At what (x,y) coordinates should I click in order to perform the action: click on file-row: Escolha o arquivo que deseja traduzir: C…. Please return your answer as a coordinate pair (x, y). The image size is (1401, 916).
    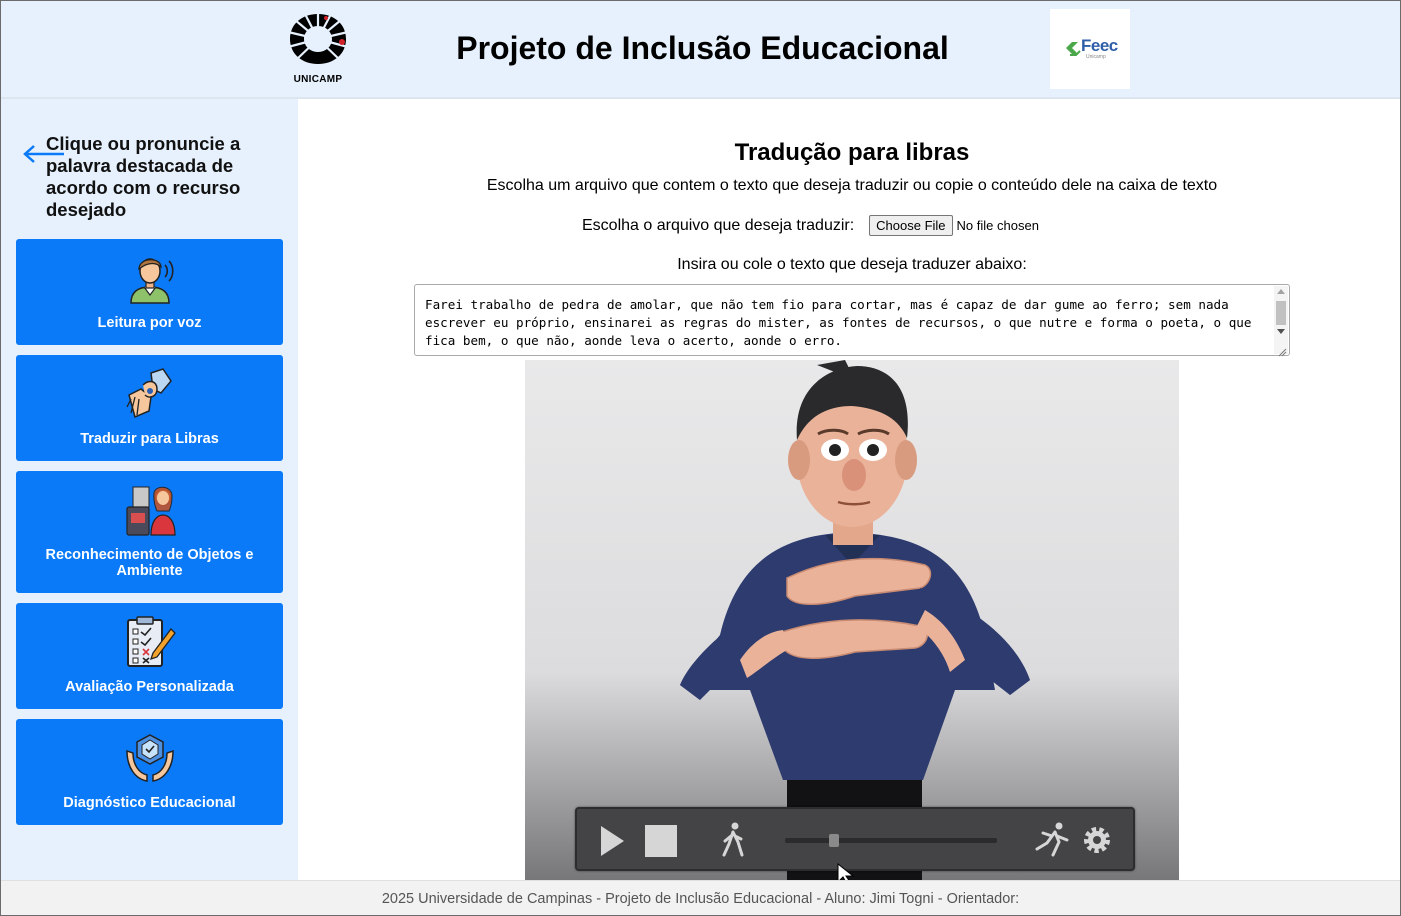
    Looking at the image, I should click on (810, 225).